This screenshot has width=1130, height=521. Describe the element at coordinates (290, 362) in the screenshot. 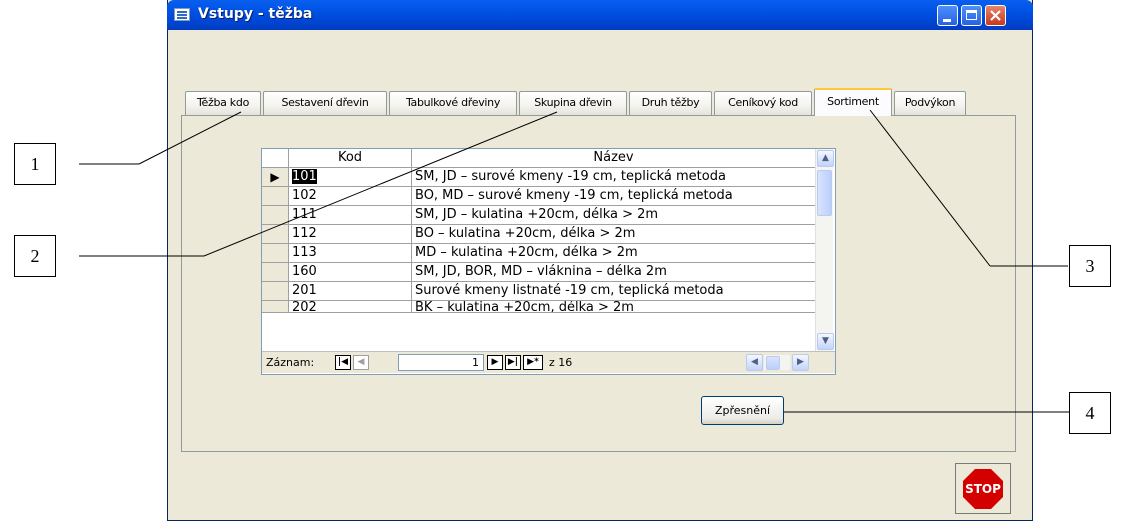

I see `record-label: Záznam:` at that location.